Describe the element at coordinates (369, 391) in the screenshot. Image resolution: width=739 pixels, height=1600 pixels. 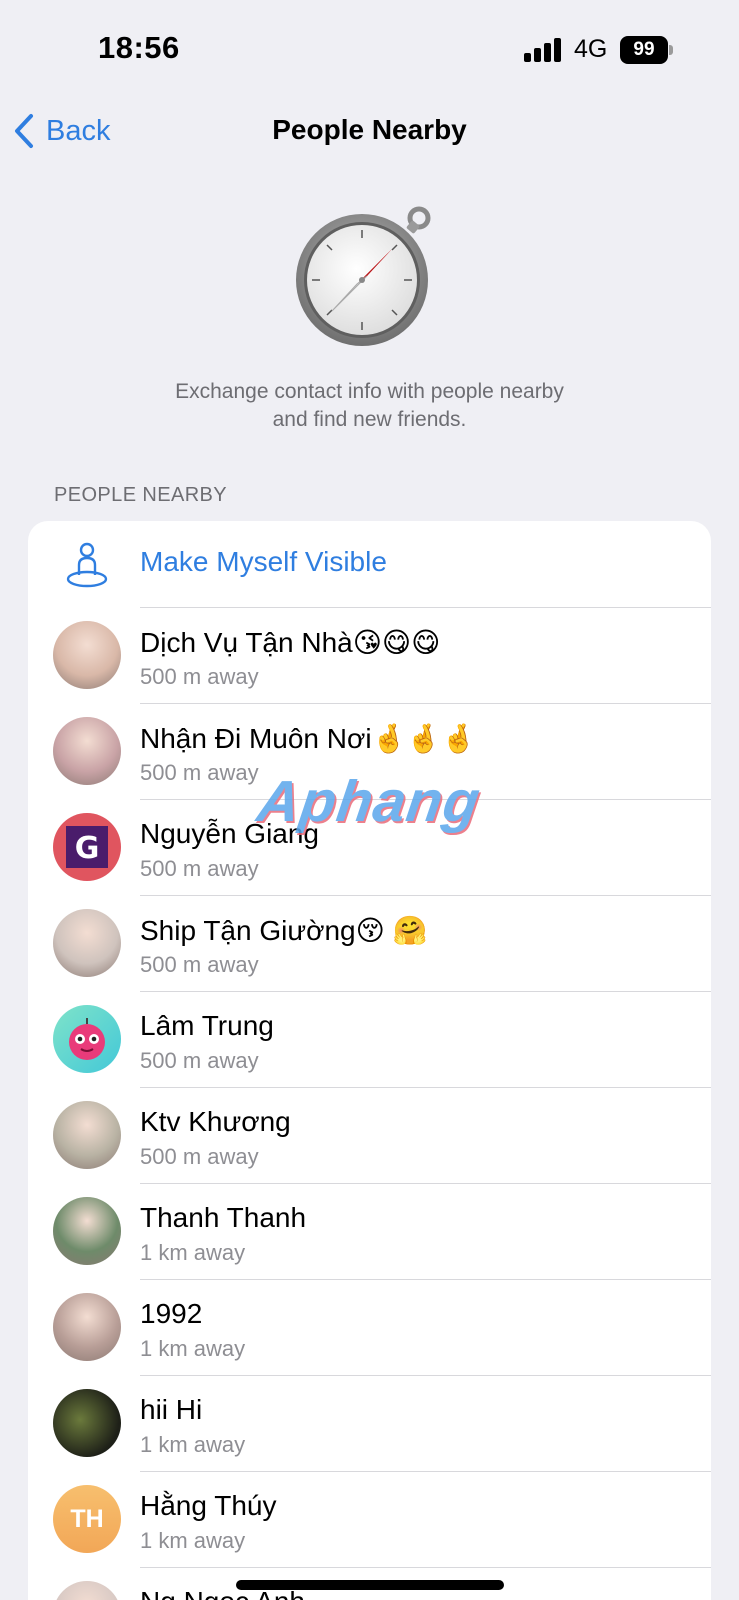
I see `intro-line-1: Exchange contact info with people nearby` at that location.